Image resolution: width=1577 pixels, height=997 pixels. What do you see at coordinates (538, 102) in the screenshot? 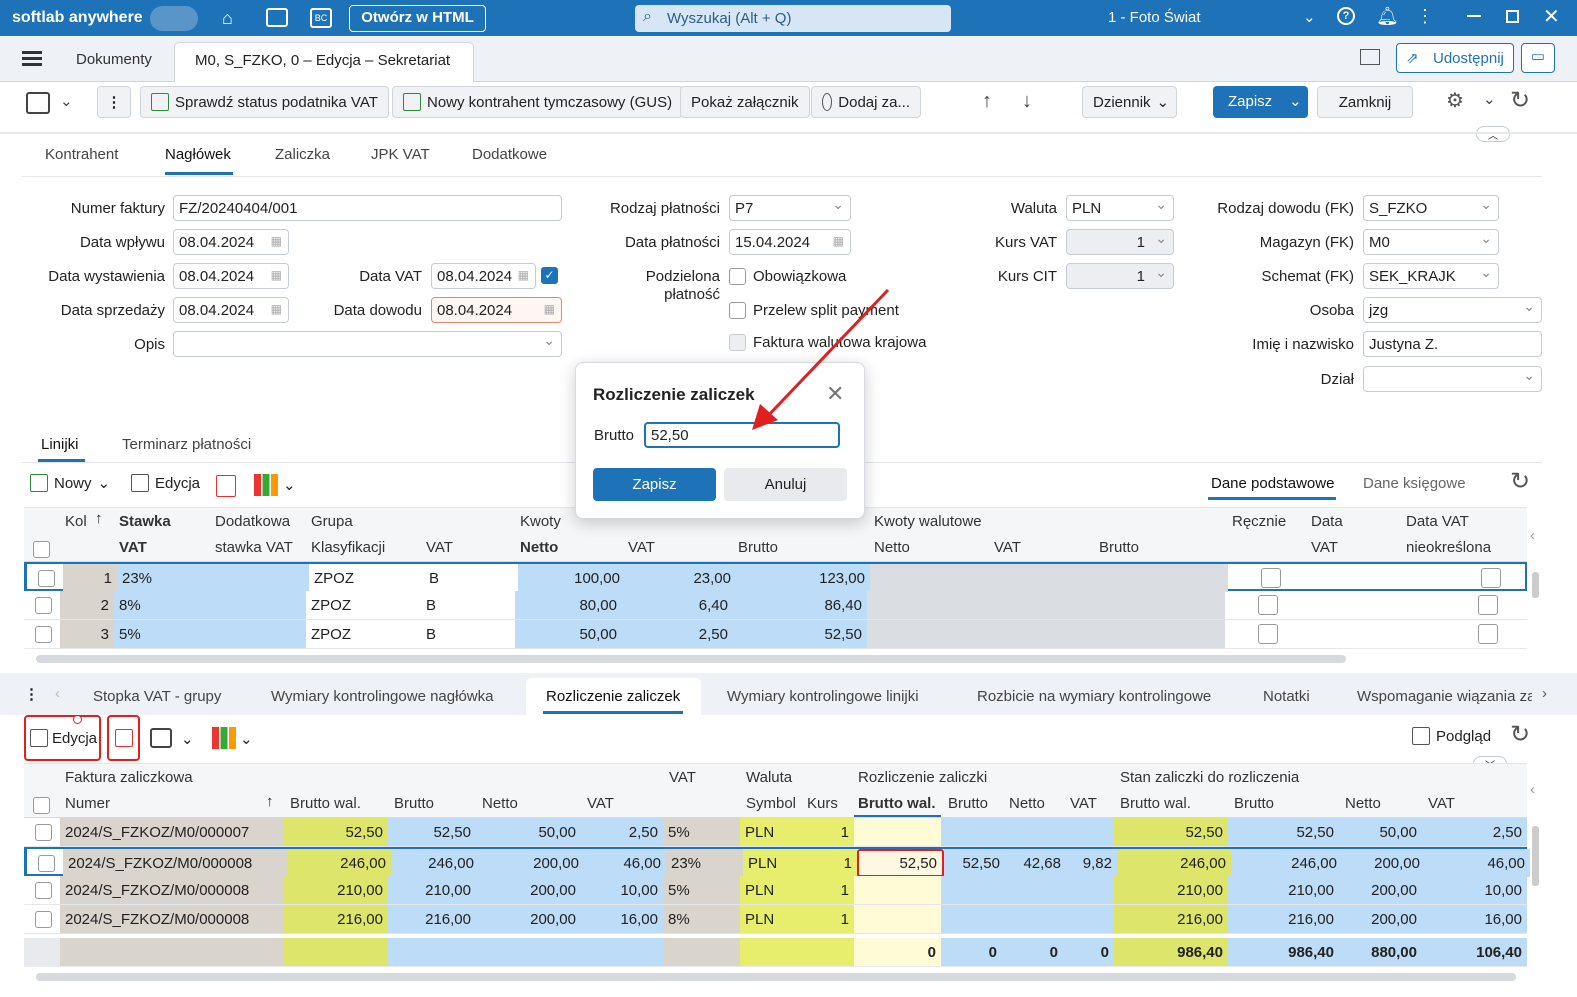
I see `new-contractor-button: Nowy kontrahent tymczasowy (GUS)` at bounding box center [538, 102].